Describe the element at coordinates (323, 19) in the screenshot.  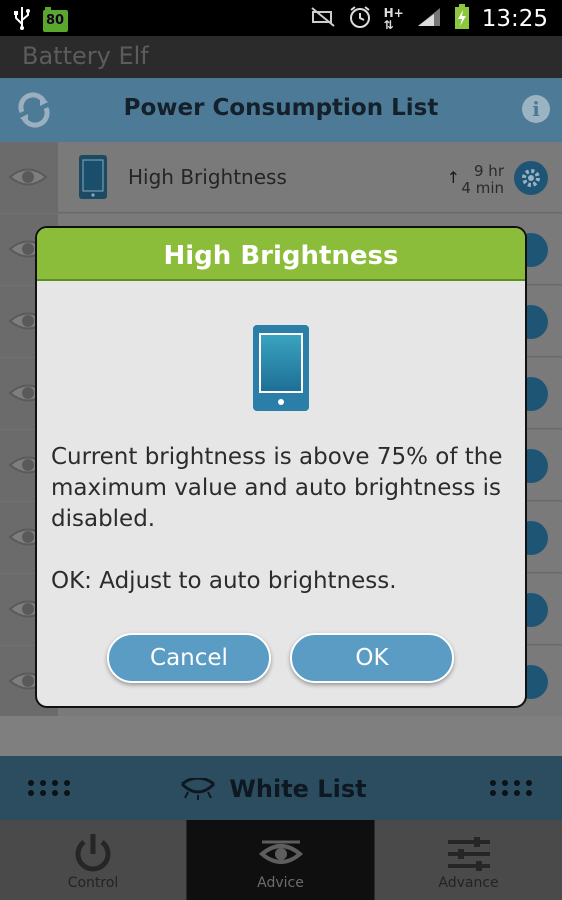
I see `mute-icon` at that location.